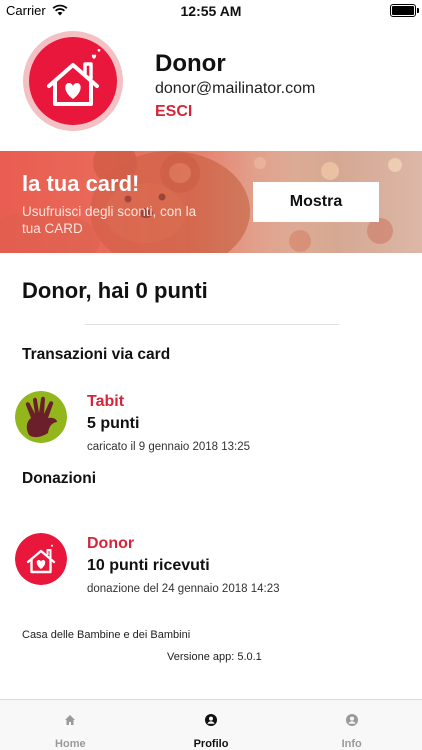  I want to click on transactions-section-title: Transazioni via card, so click(96, 354).